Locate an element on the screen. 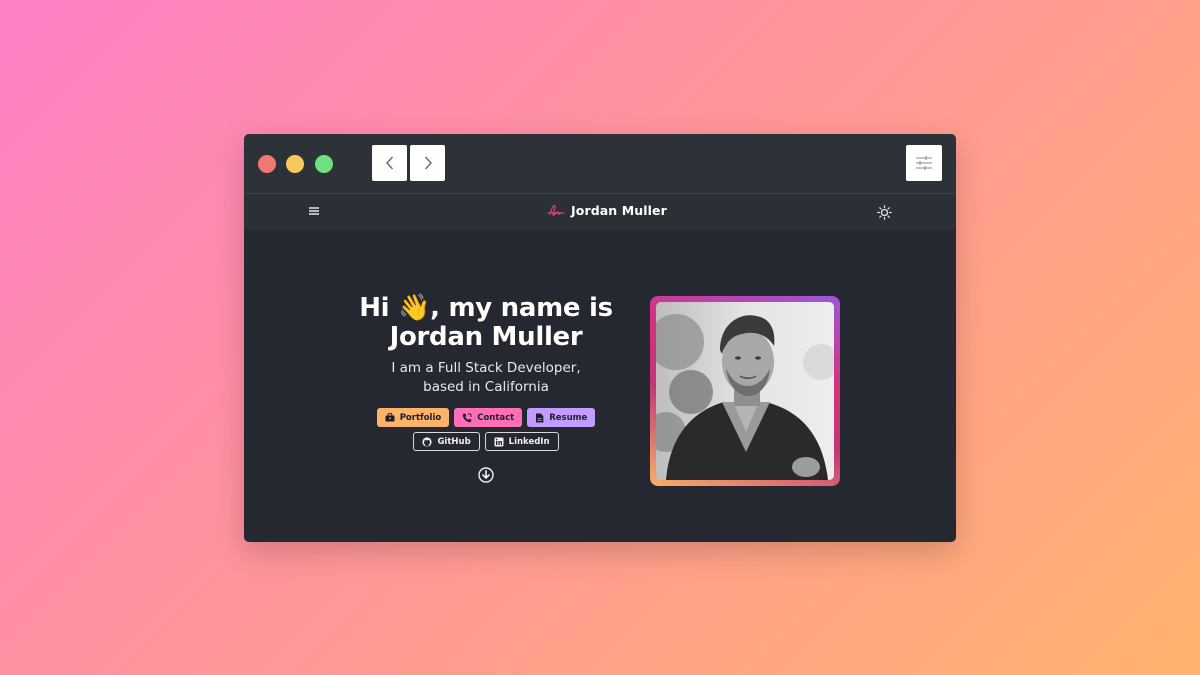  chevron-right-icon is located at coordinates (428, 163).